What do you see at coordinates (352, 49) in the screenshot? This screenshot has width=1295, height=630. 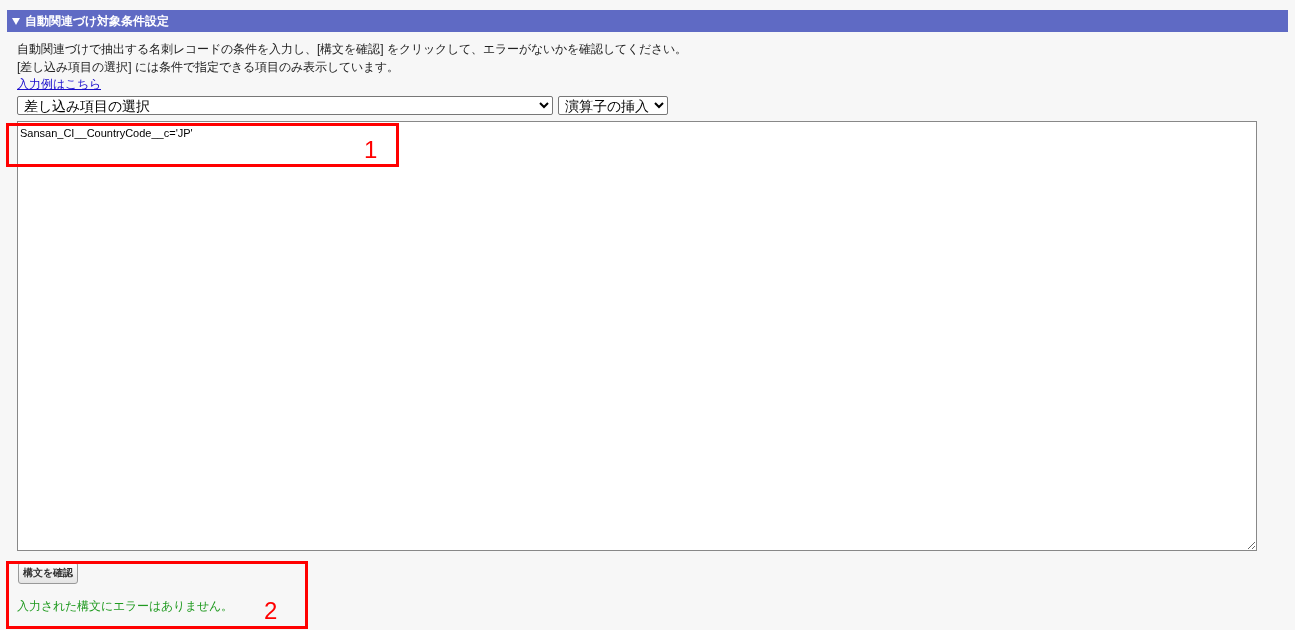 I see `instruction-text: 自動関連づけで抽出する名刺レコードの条件を入力し、[構文を確認] をクリックして、エラーがないかを確認してください。` at bounding box center [352, 49].